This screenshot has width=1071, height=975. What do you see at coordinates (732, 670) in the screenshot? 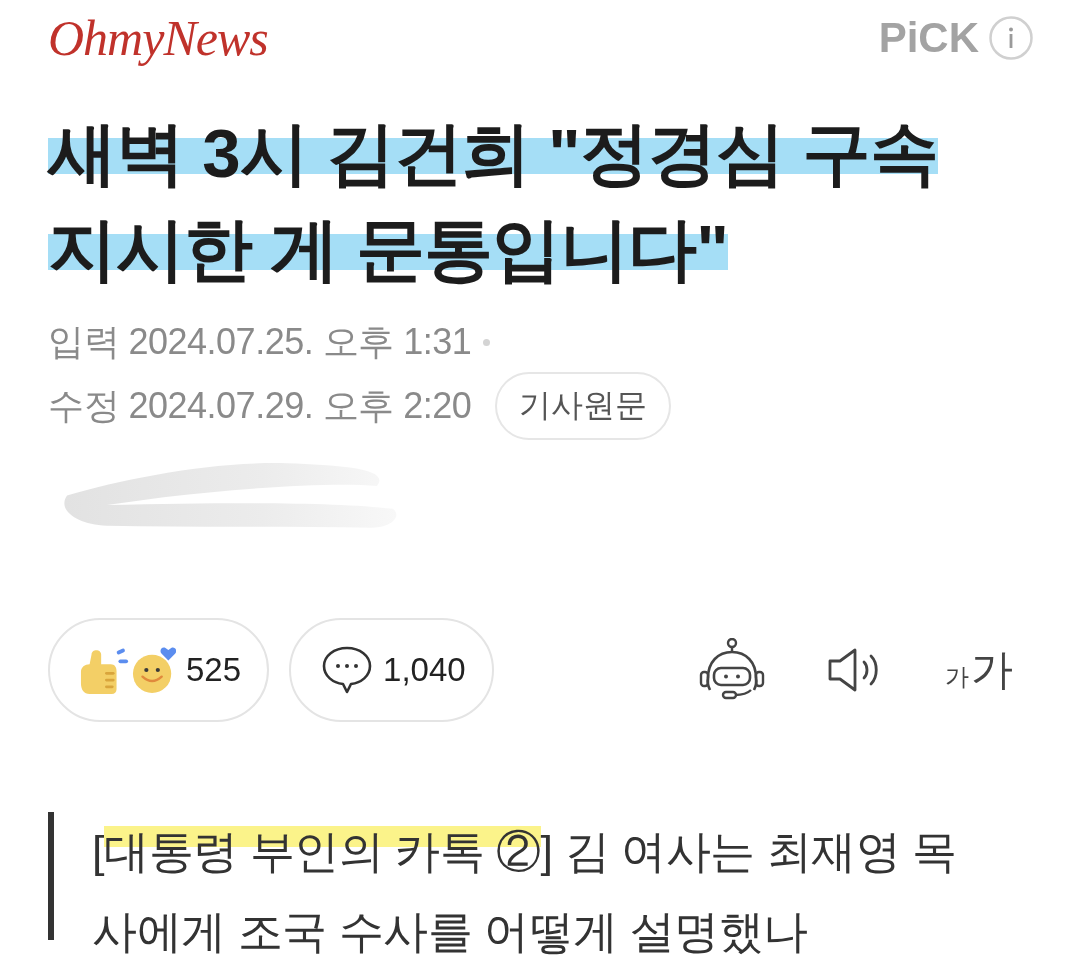
I see `robot-icon` at bounding box center [732, 670].